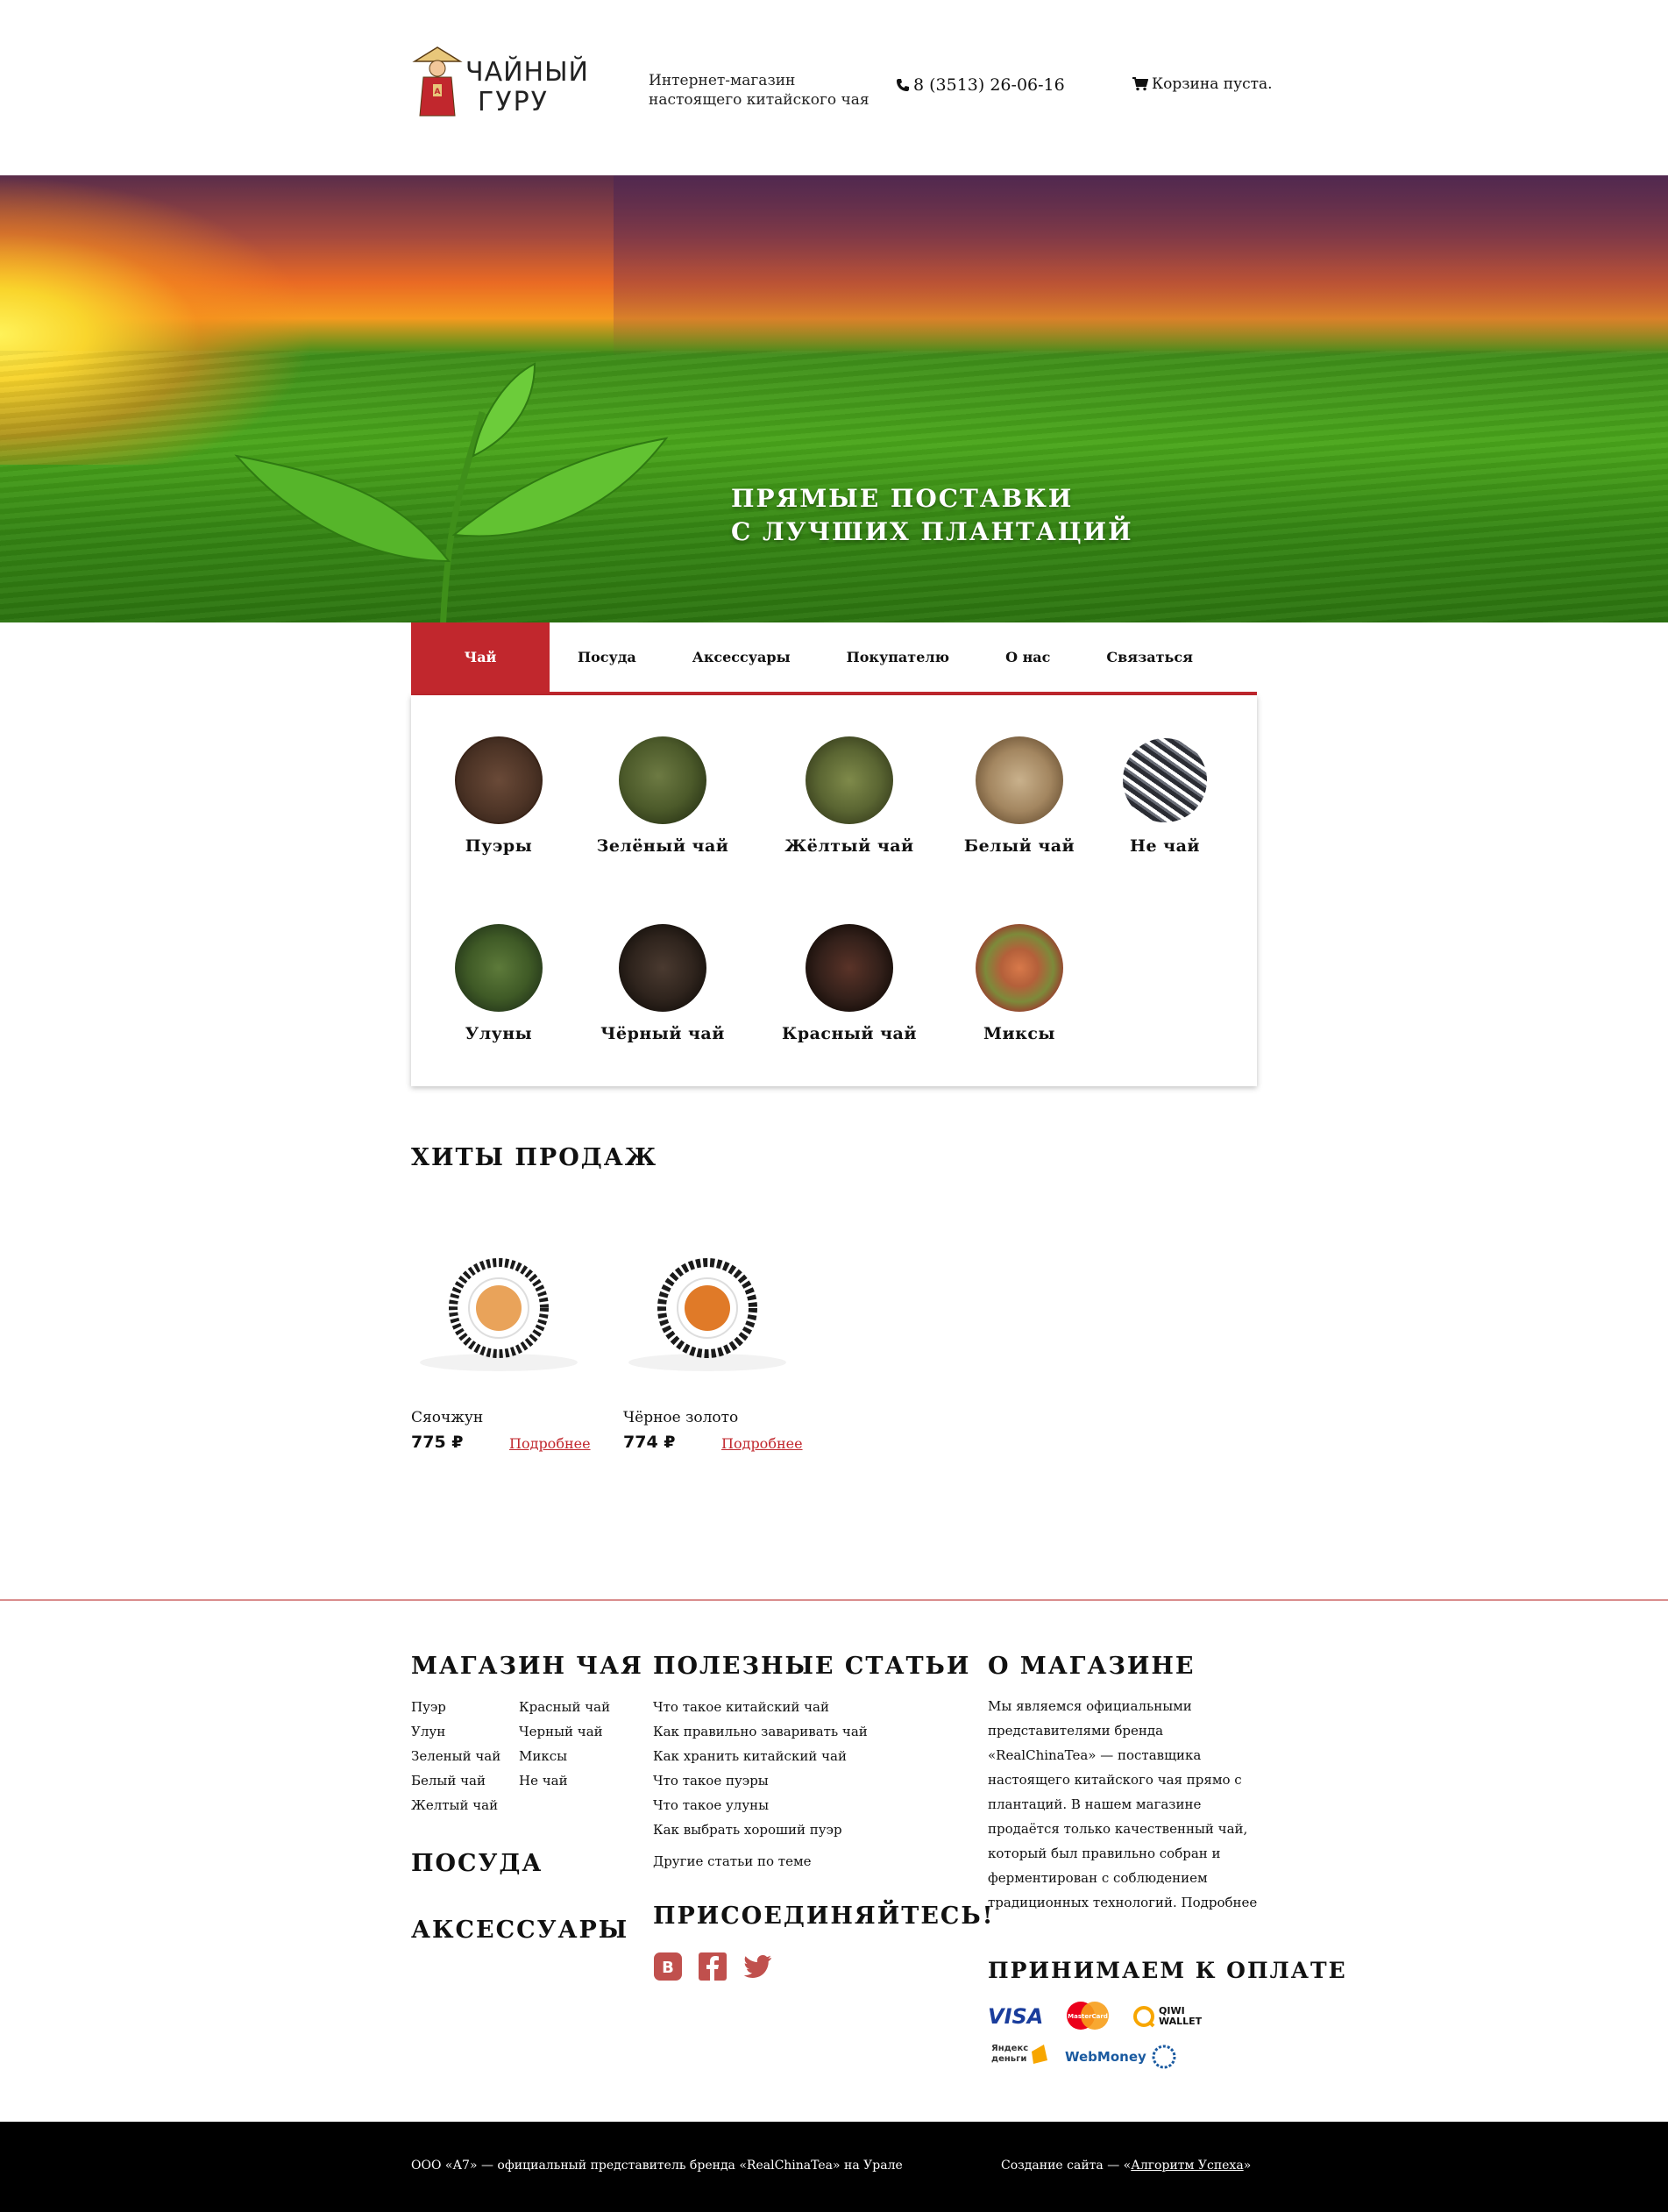  What do you see at coordinates (1039, 2054) in the screenshot?
I see `yandex-wallet-icon` at bounding box center [1039, 2054].